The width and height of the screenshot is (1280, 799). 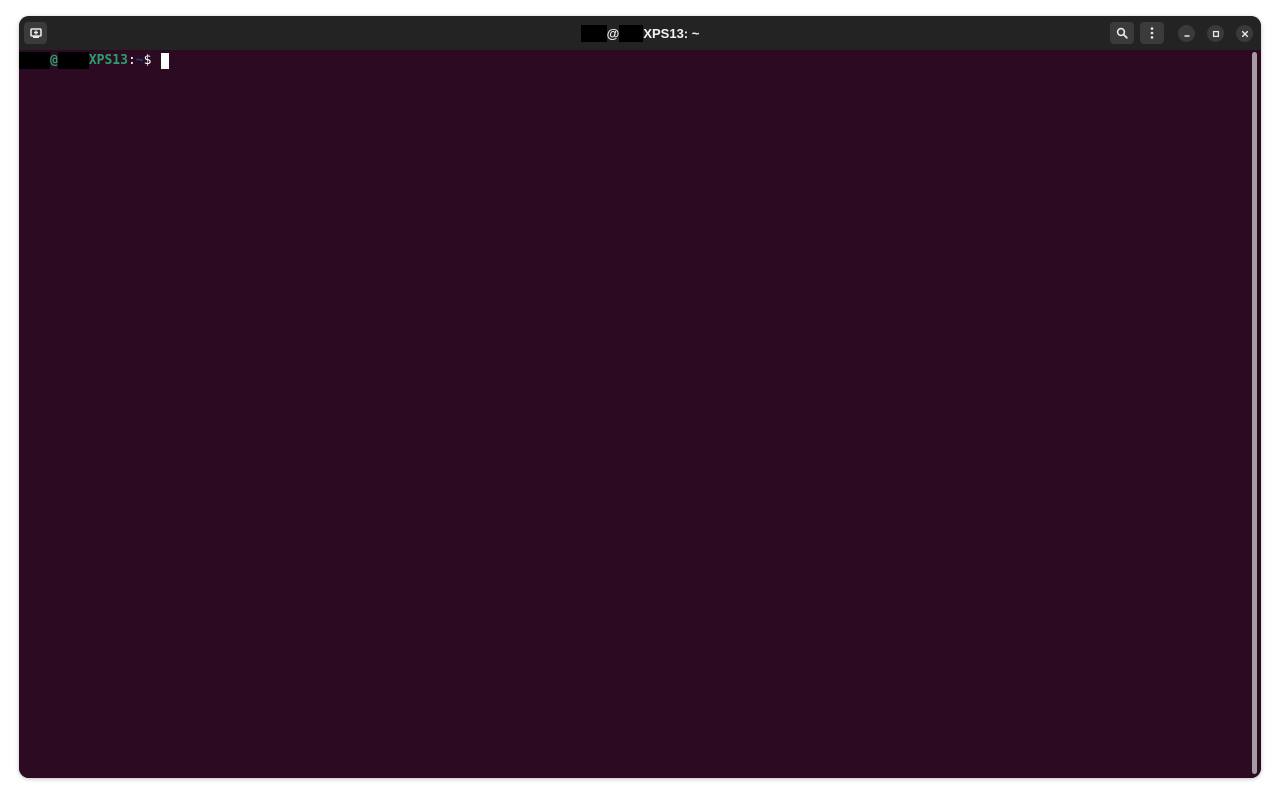 I want to click on prompt-dollar: $, so click(x=151, y=60).